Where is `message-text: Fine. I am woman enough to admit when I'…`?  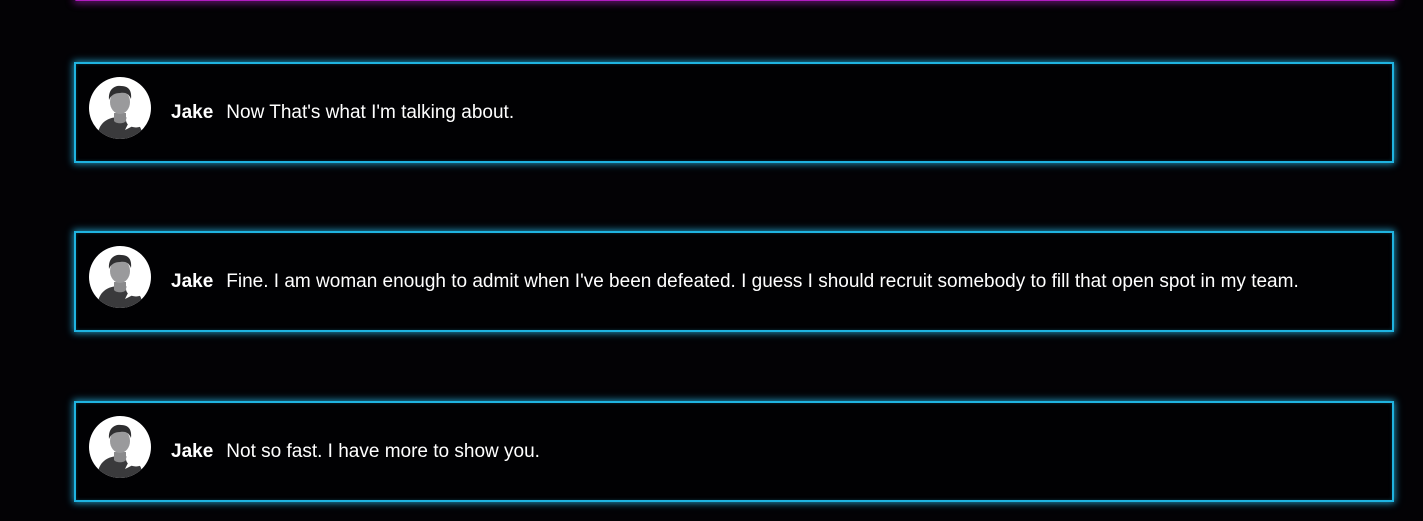
message-text: Fine. I am woman enough to admit when I'… is located at coordinates (762, 281).